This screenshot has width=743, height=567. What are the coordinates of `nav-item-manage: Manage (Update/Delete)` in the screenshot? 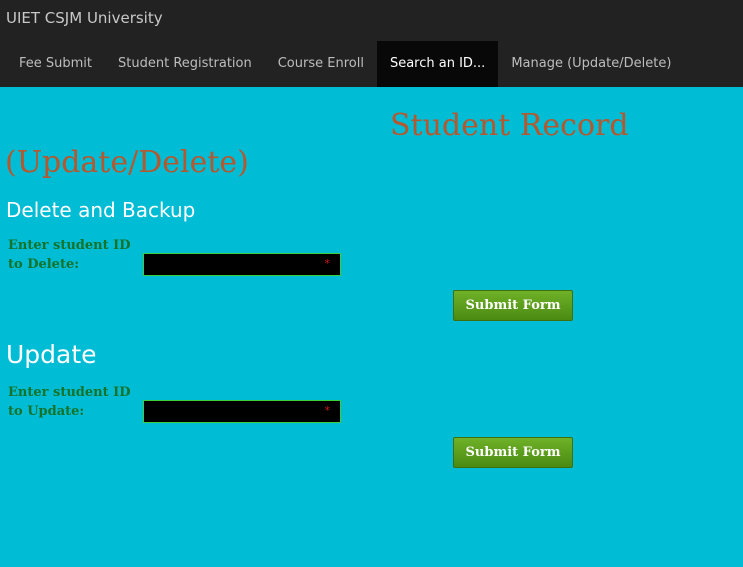 It's located at (591, 64).